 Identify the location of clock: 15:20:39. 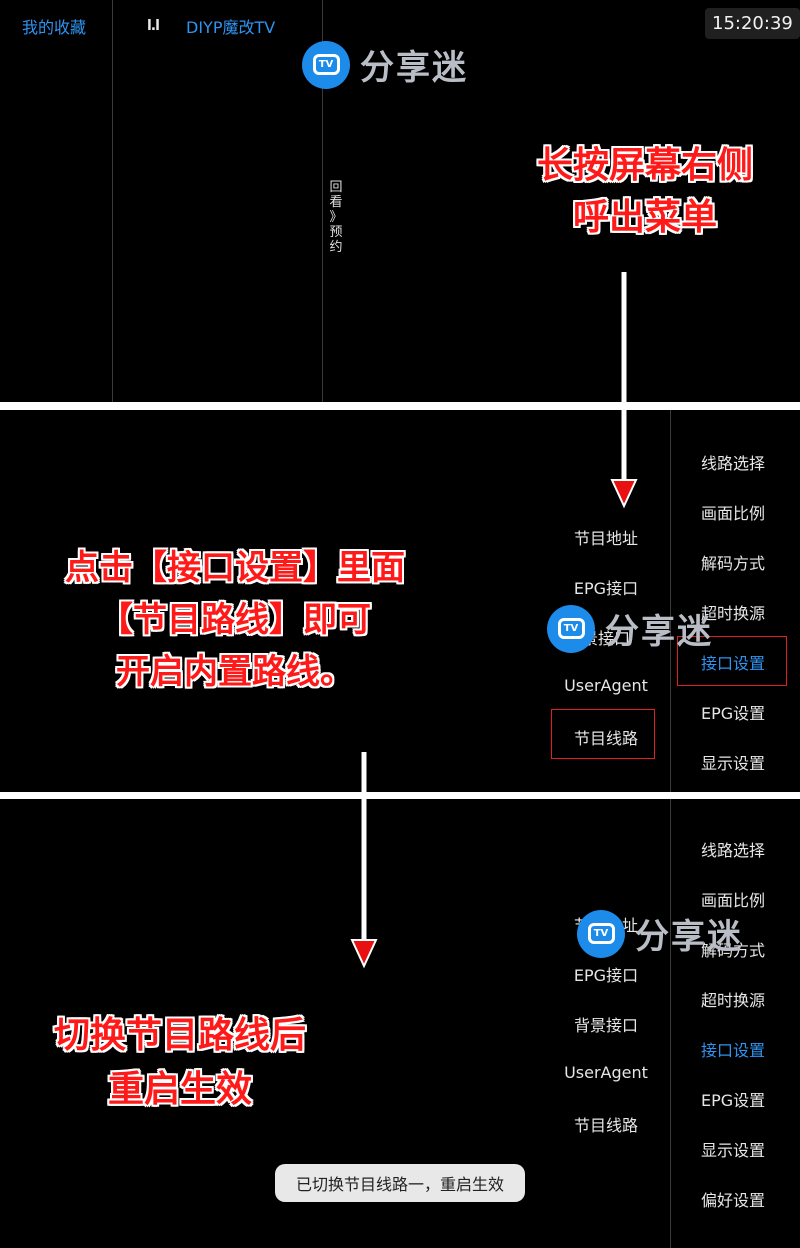
(752, 23).